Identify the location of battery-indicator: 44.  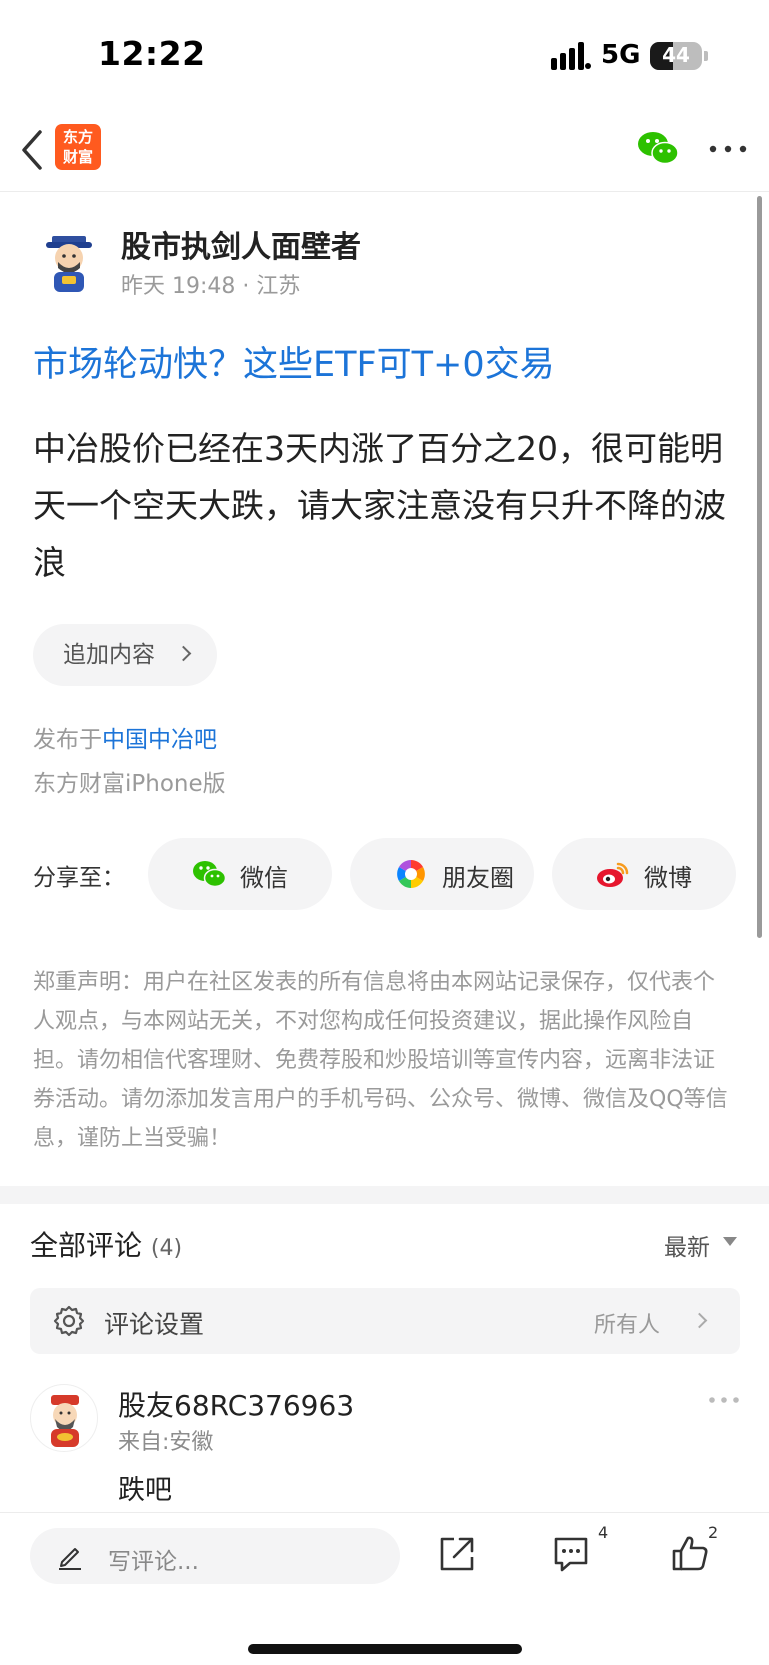
(676, 56).